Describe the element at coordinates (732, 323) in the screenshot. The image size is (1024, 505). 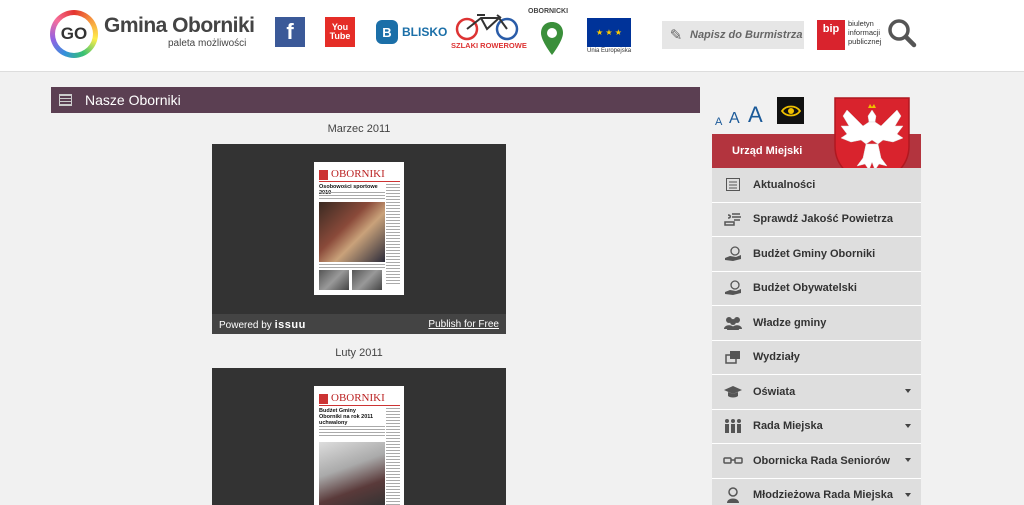
I see `users-icon` at that location.